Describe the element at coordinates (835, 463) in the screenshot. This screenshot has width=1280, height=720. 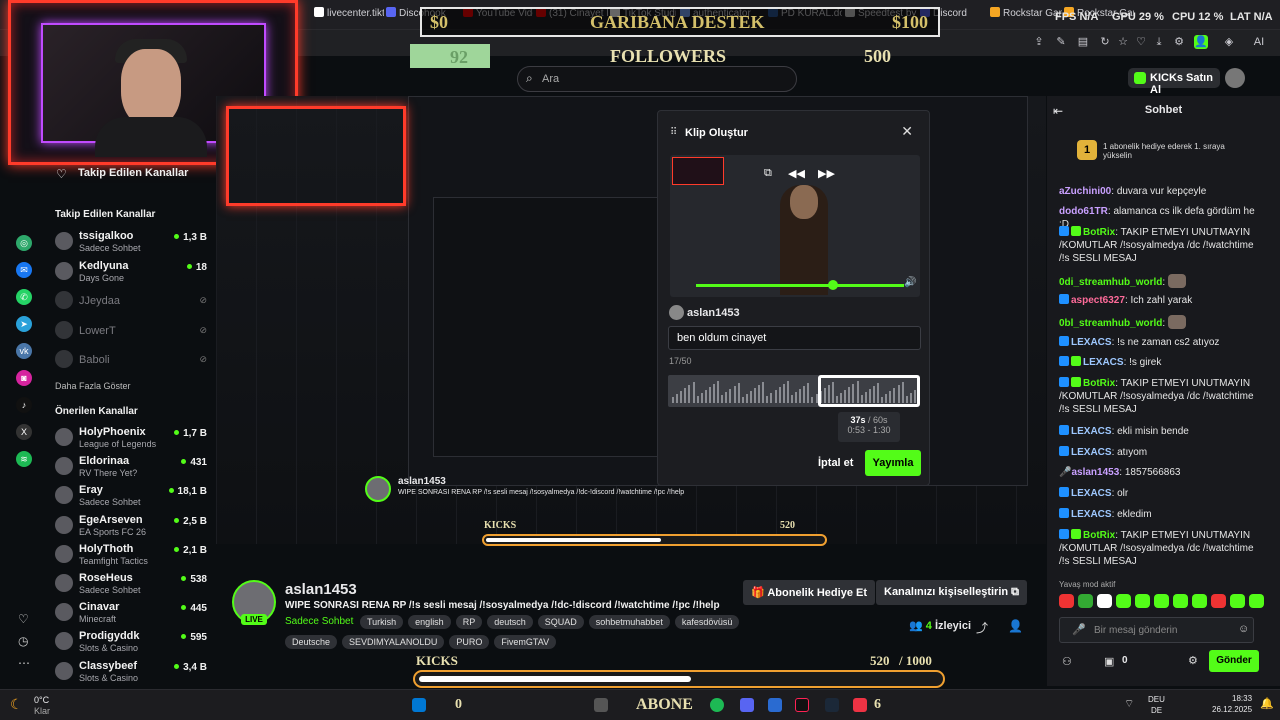
I see `cancel-button: İptal et` at that location.